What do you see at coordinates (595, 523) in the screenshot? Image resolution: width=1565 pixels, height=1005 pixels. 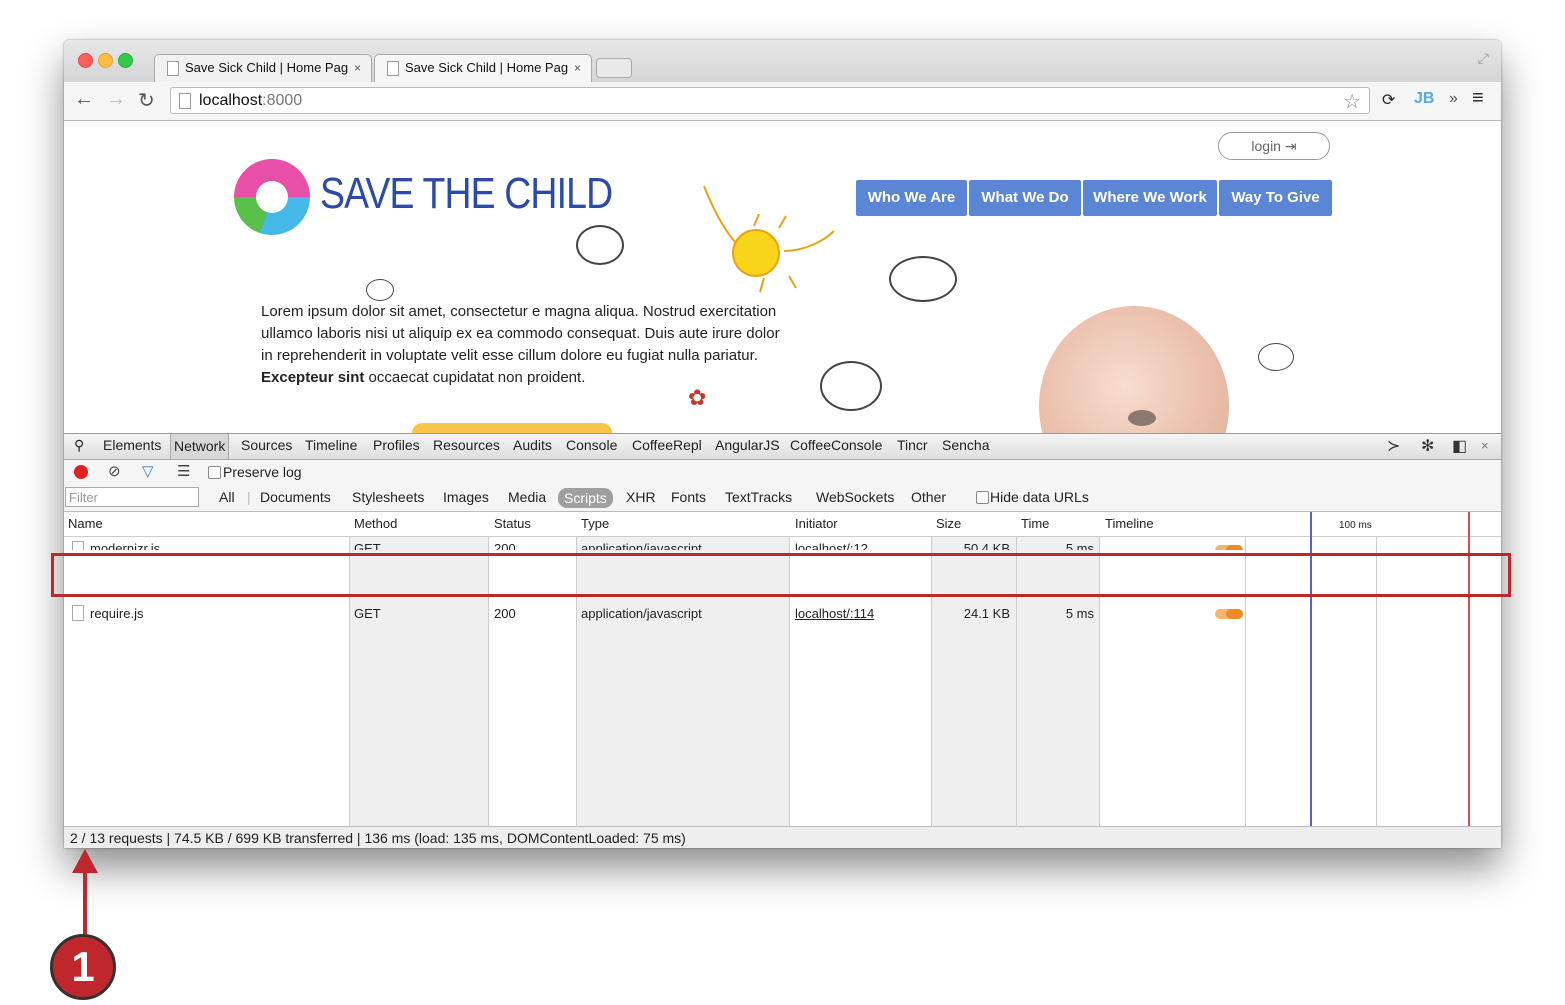 I see `col-type: Type` at bounding box center [595, 523].